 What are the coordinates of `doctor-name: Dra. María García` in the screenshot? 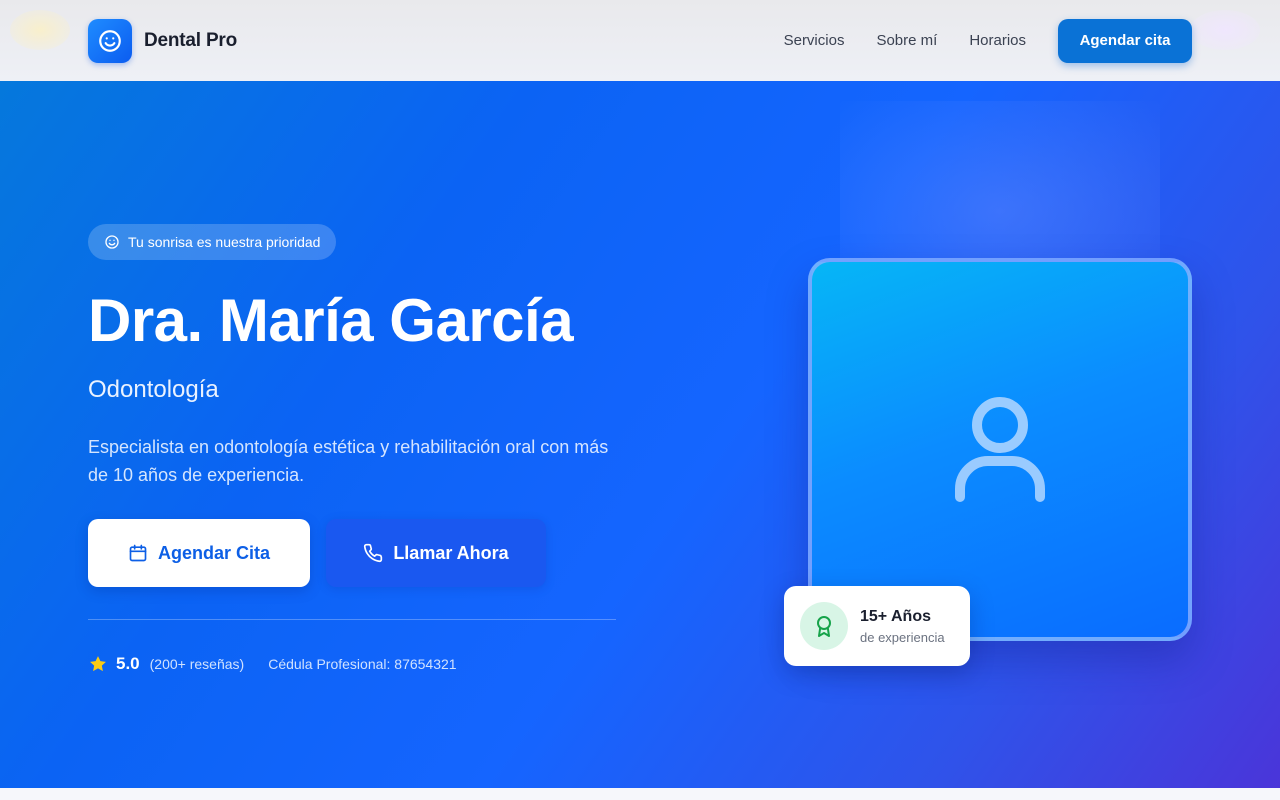 It's located at (331, 320).